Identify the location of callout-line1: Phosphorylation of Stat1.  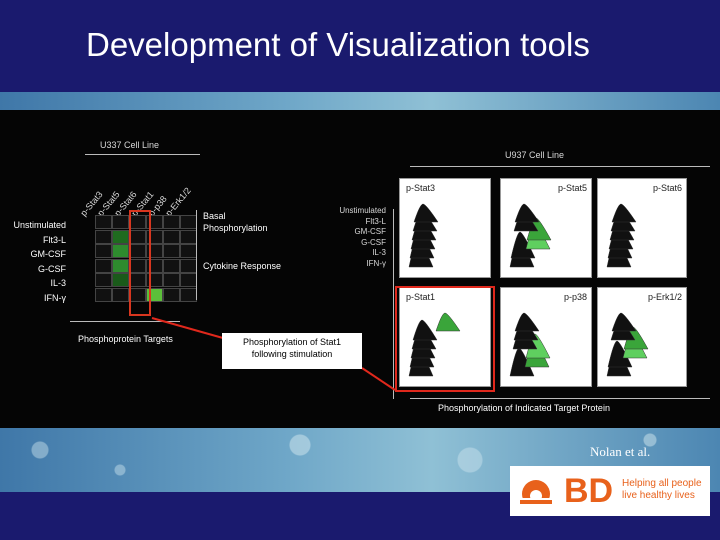
(292, 342).